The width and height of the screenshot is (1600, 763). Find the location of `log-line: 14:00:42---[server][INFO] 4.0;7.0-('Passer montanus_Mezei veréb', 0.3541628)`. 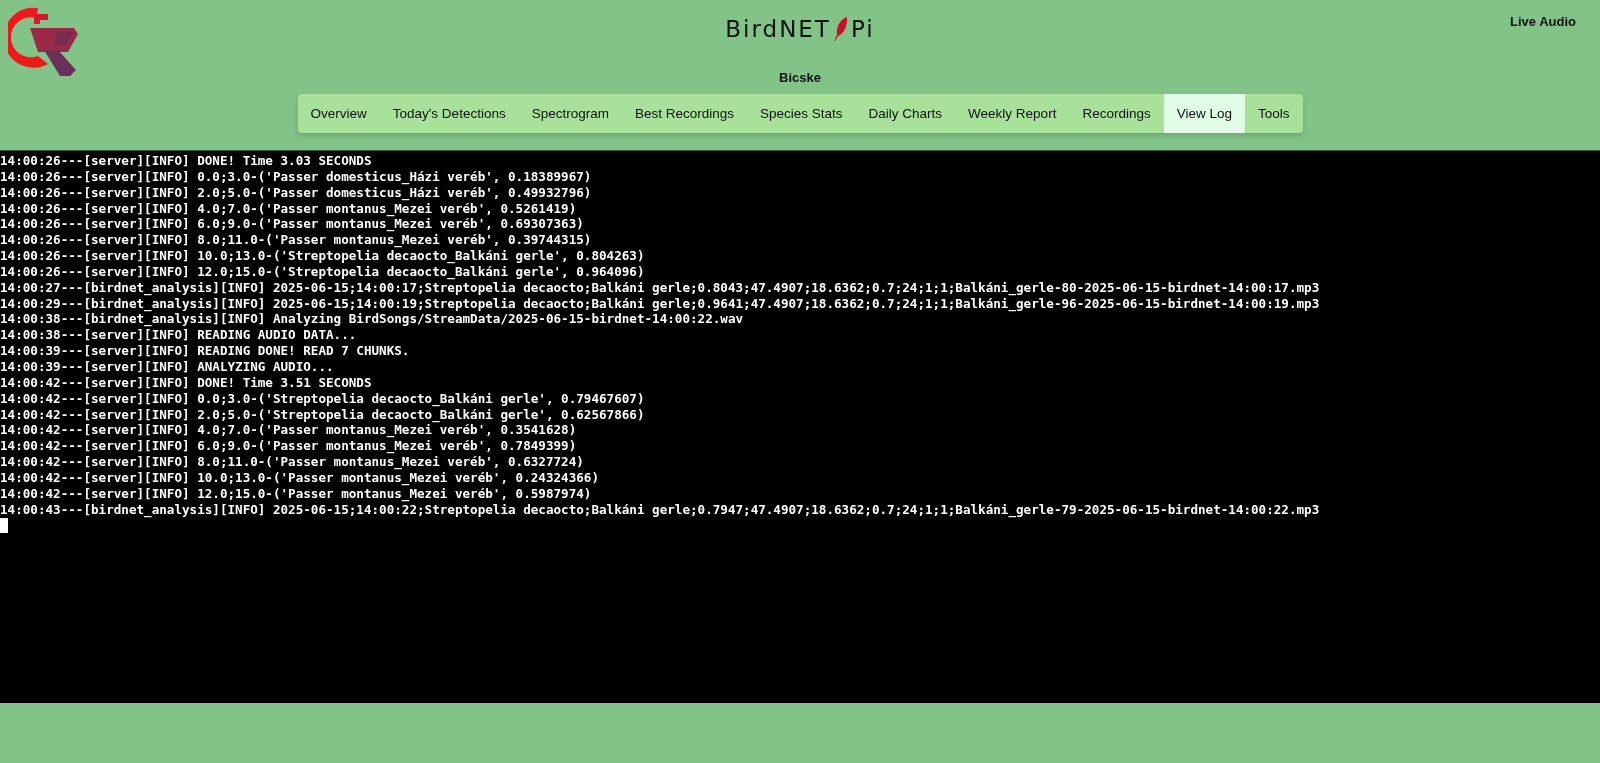

log-line: 14:00:42---[server][INFO] 4.0;7.0-('Passer montanus_Mezei veréb', 0.3541628) is located at coordinates (289, 430).